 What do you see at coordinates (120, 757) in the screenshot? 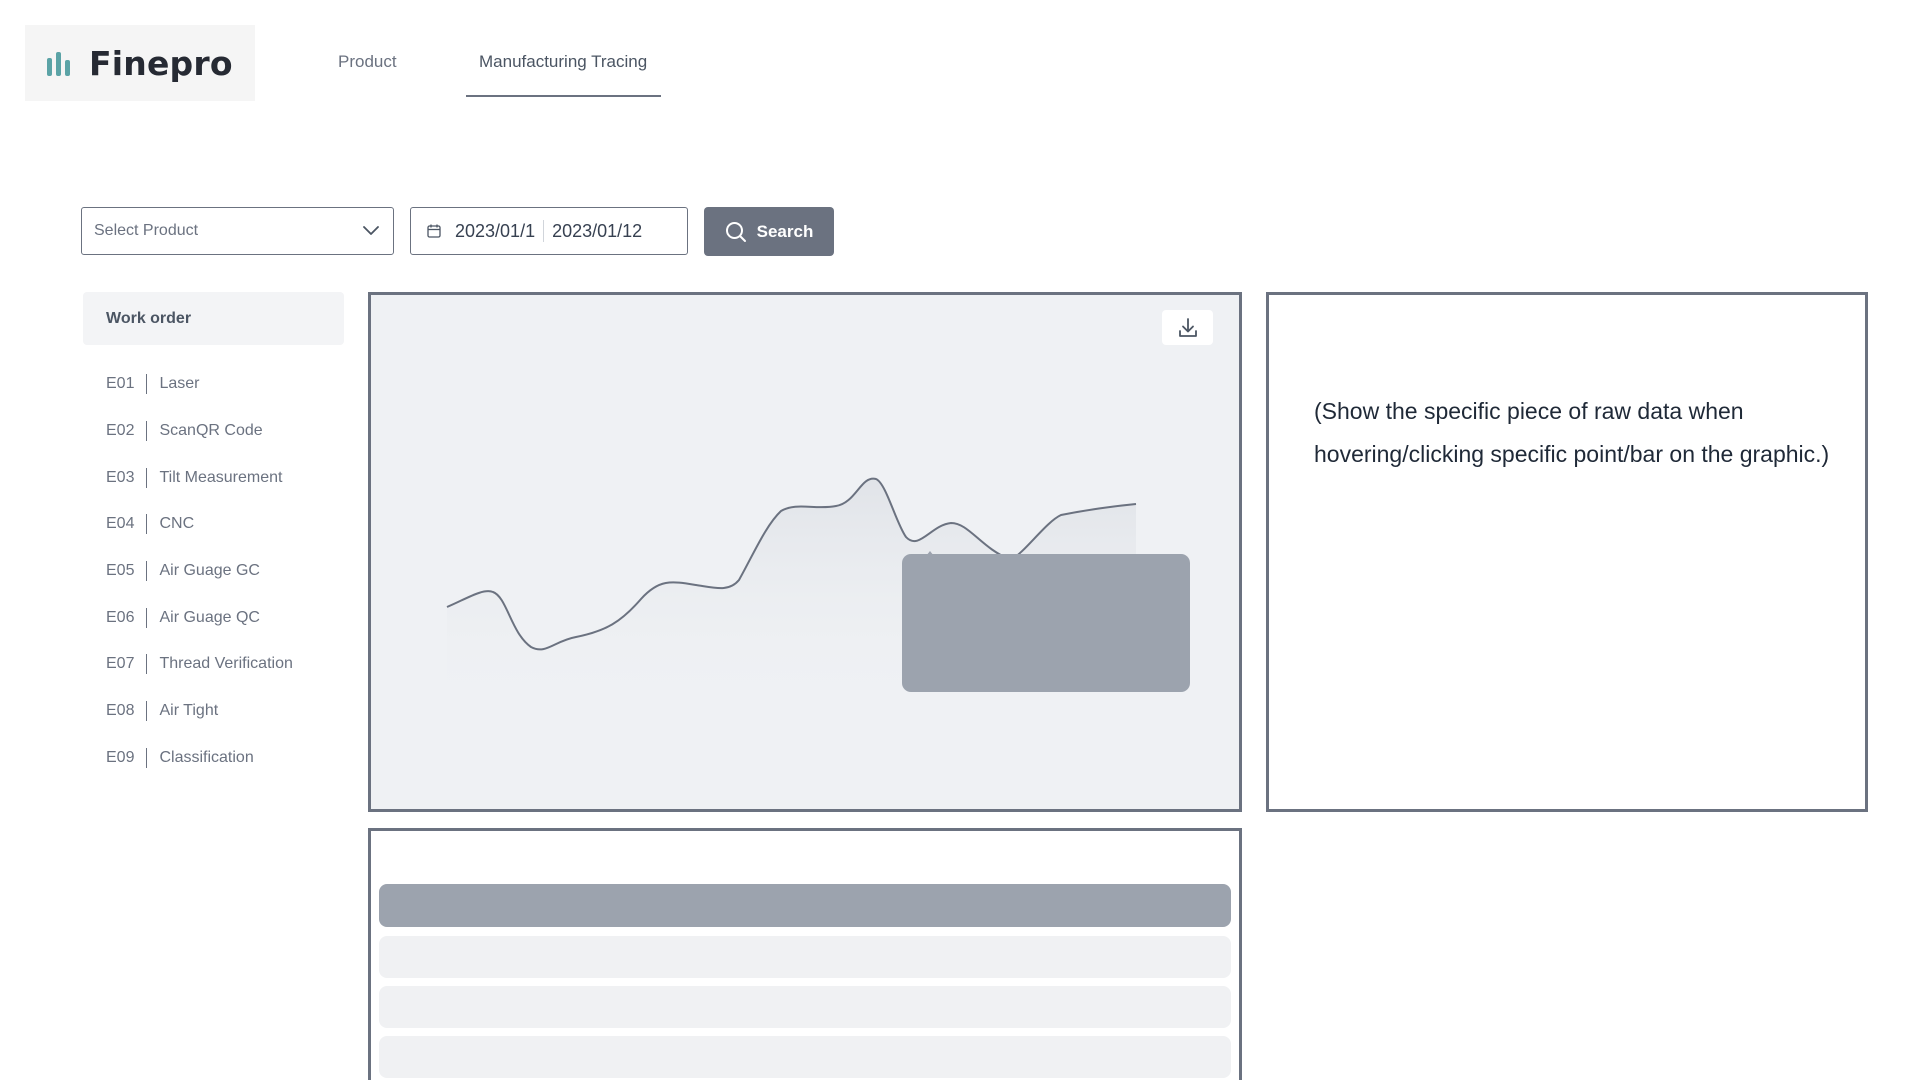
I see `work-order-code: E09` at bounding box center [120, 757].